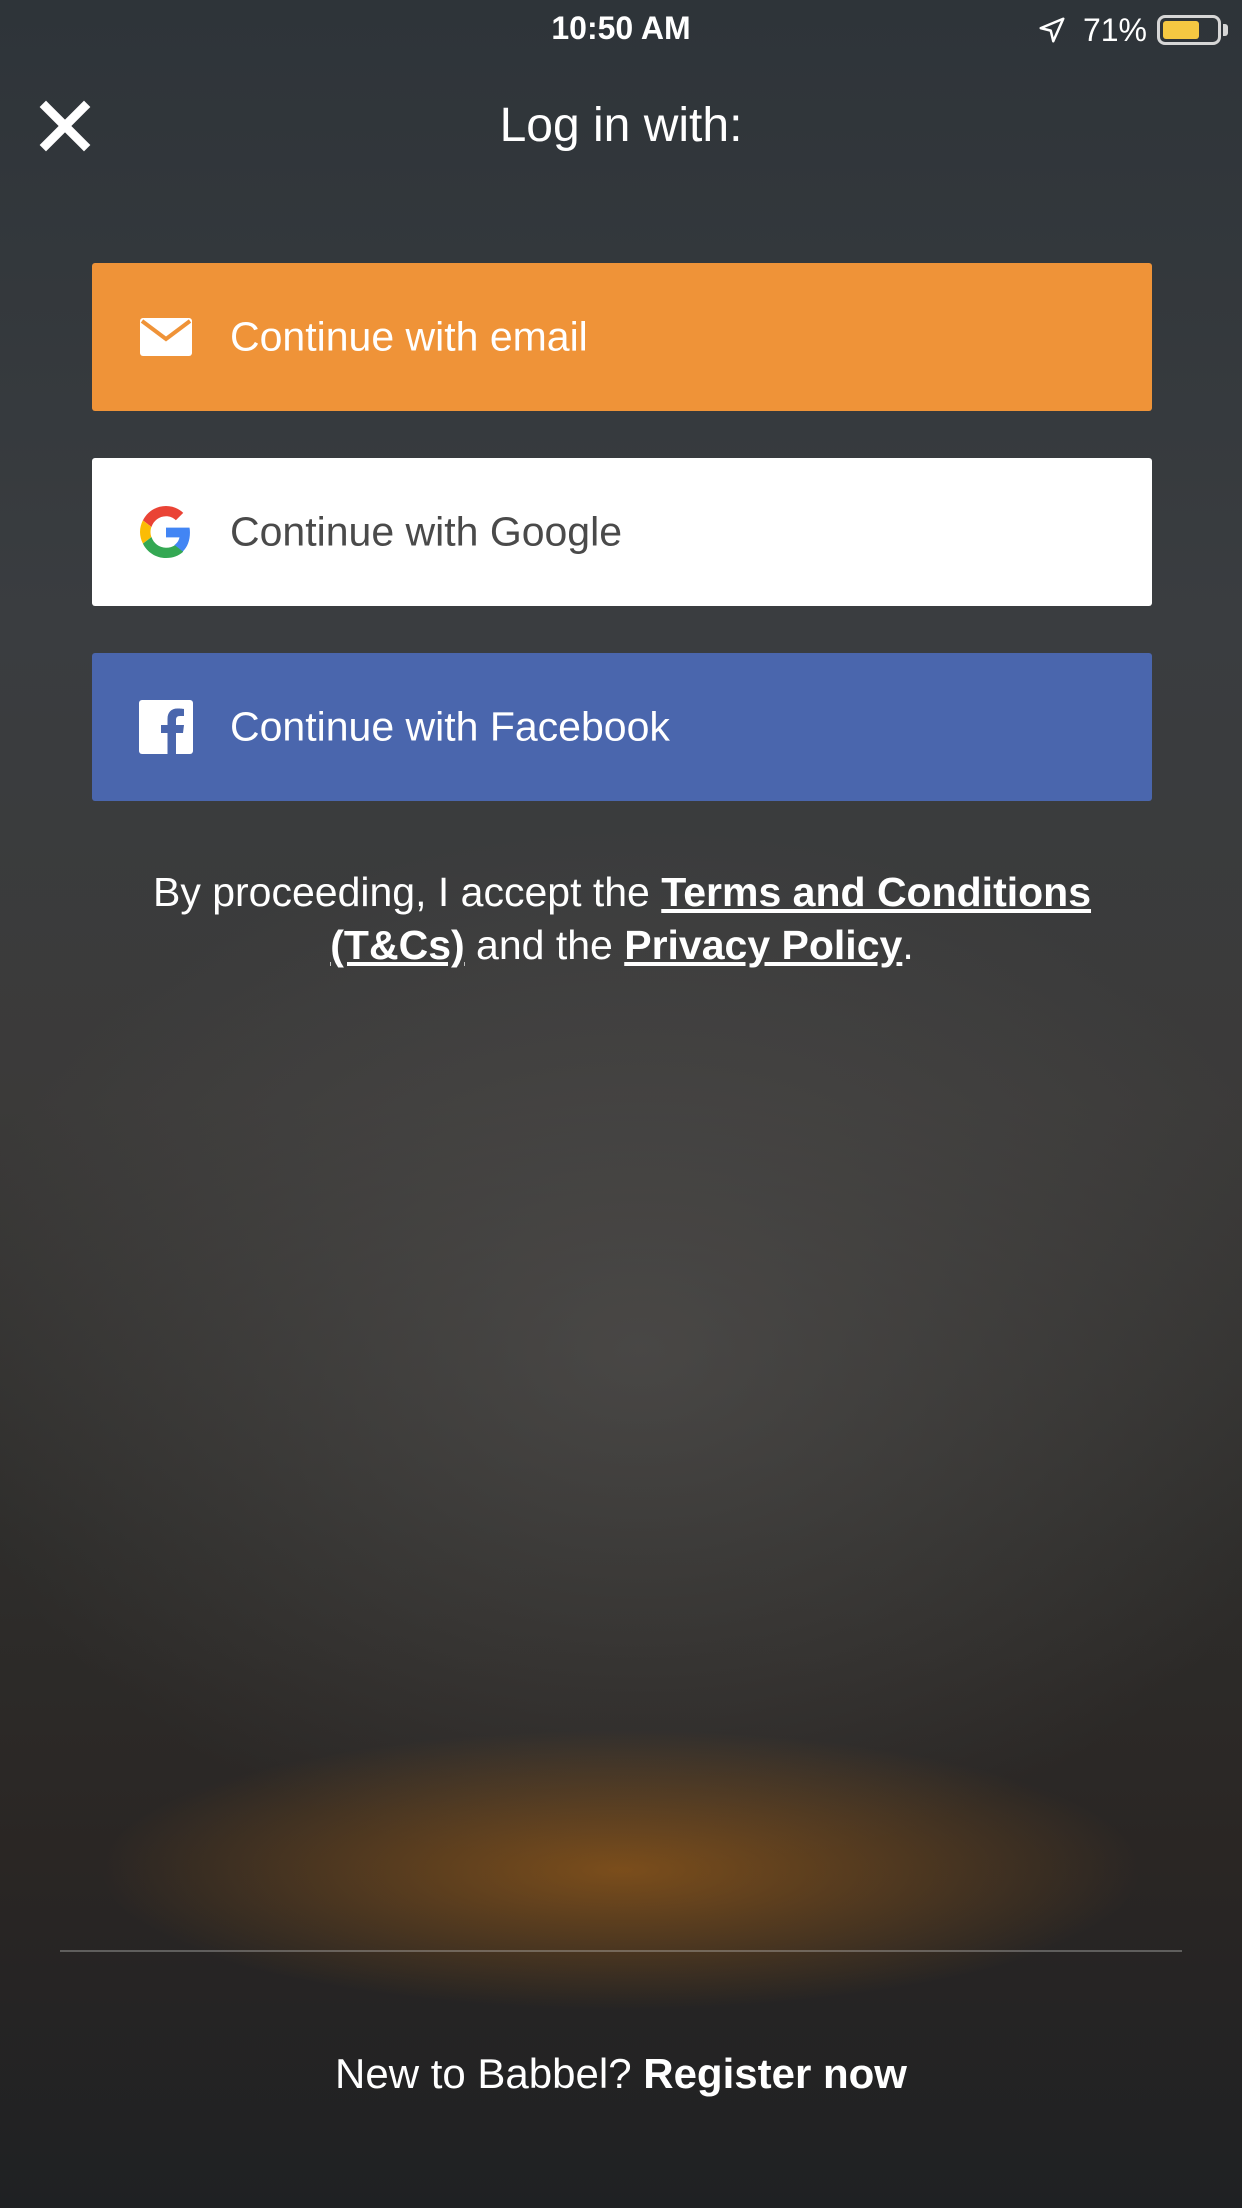 The width and height of the screenshot is (1242, 2208). I want to click on page-title: Log in with:, so click(621, 125).